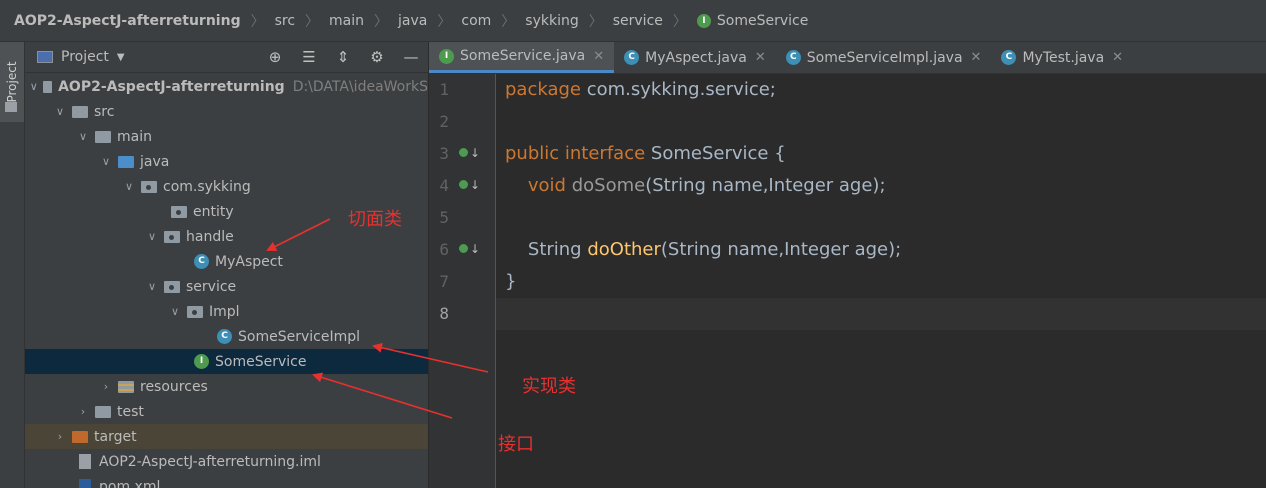 Image resolution: width=1266 pixels, height=488 pixels. I want to click on line-number: 2, so click(444, 121).